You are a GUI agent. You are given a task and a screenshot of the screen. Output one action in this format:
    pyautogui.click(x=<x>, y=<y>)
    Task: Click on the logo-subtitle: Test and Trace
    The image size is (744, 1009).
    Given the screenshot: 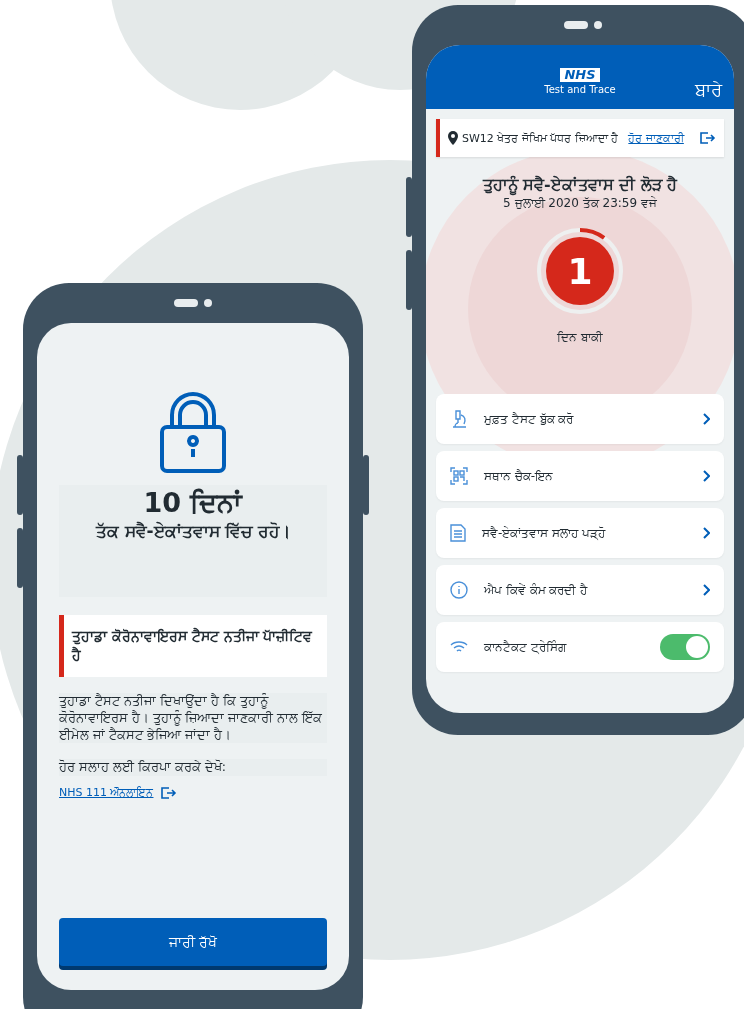 What is the action you would take?
    pyautogui.click(x=580, y=89)
    